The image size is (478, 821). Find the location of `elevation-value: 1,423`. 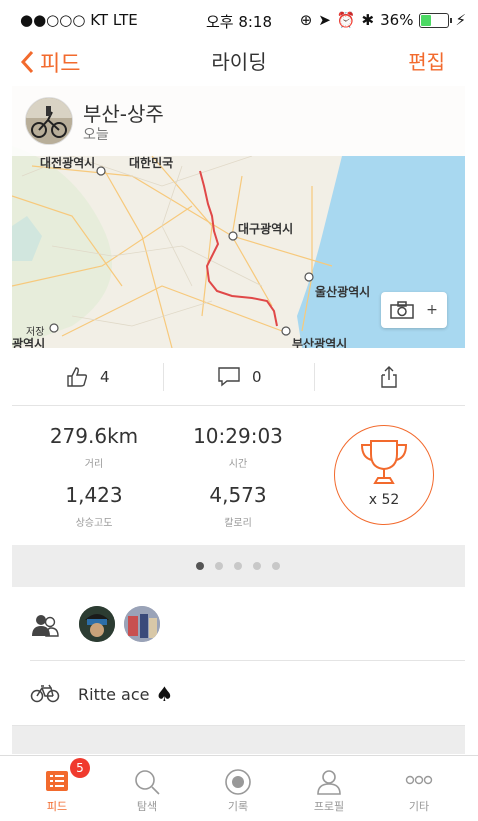

elevation-value: 1,423 is located at coordinates (94, 495).